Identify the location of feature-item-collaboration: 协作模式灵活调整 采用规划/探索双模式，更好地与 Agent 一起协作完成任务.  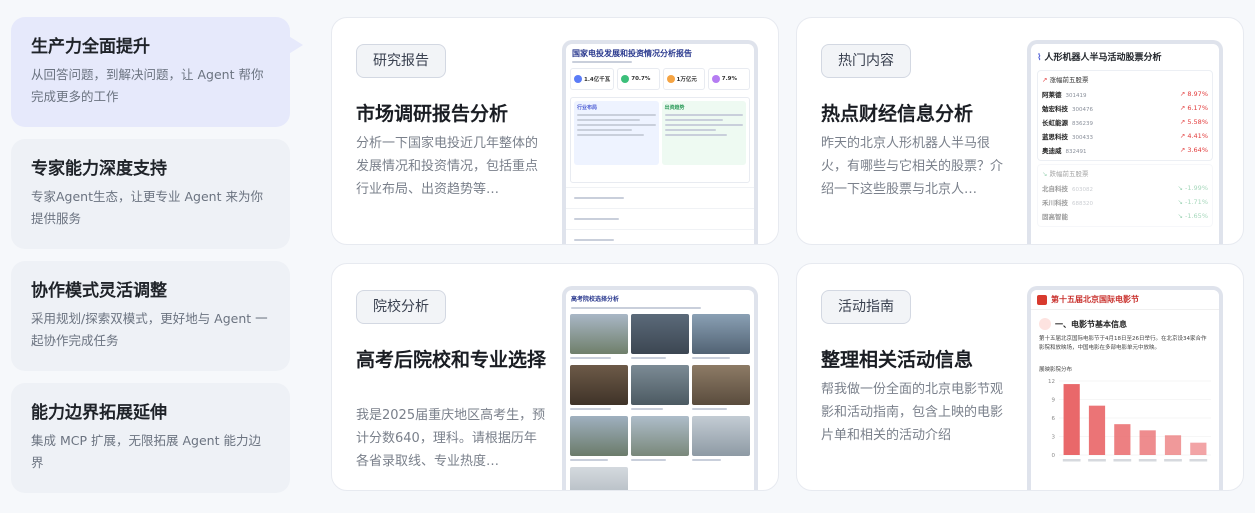
(150, 316).